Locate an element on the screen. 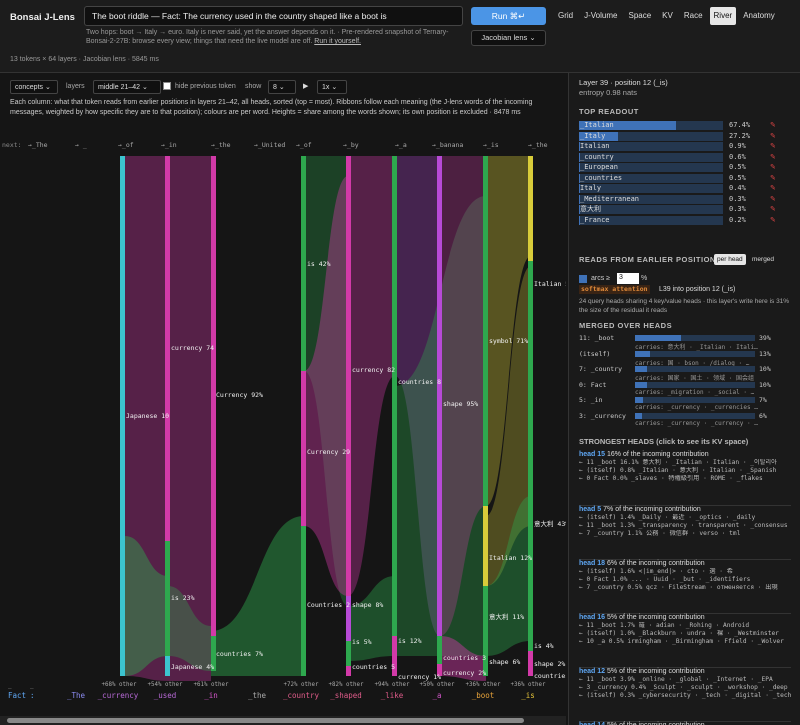 This screenshot has height=725, width=800. tab-river: River is located at coordinates (723, 16).